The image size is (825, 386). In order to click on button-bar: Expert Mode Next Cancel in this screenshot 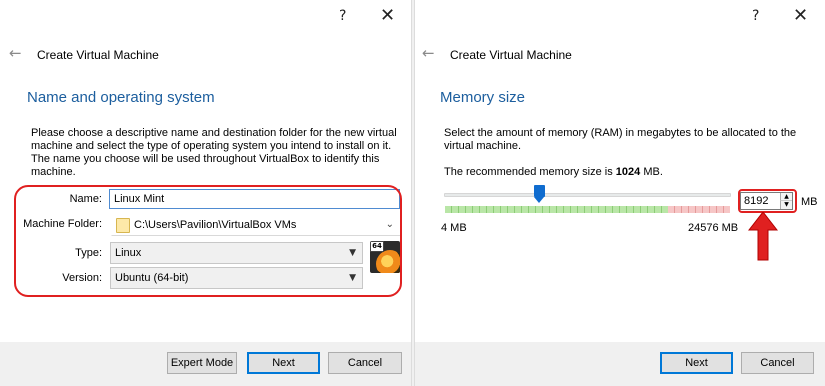, I will do `click(206, 364)`.